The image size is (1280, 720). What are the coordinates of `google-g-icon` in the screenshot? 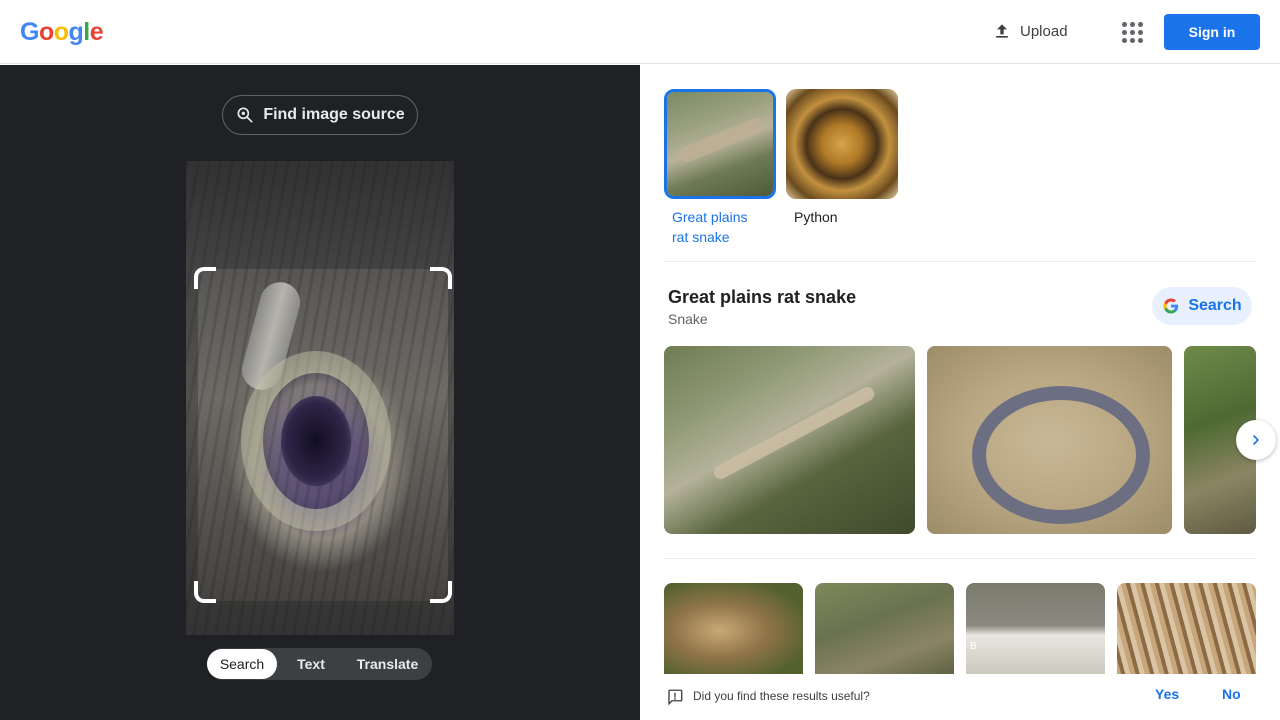 It's located at (1171, 306).